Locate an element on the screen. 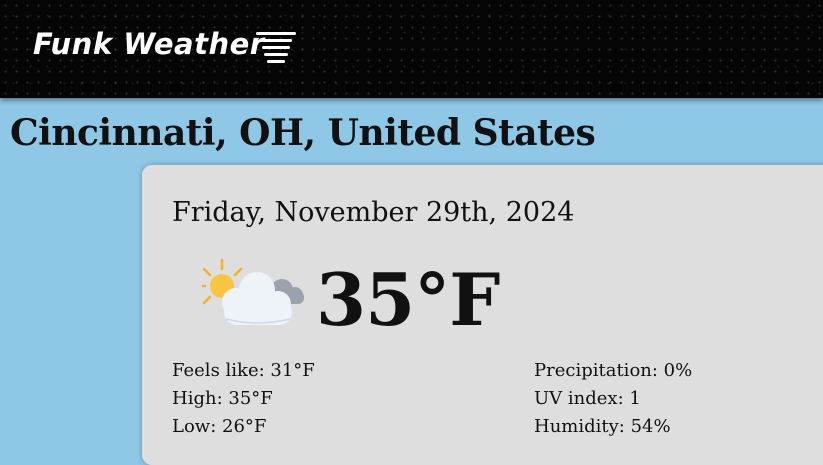 This screenshot has width=823, height=465. stat-value: 0% is located at coordinates (678, 370).